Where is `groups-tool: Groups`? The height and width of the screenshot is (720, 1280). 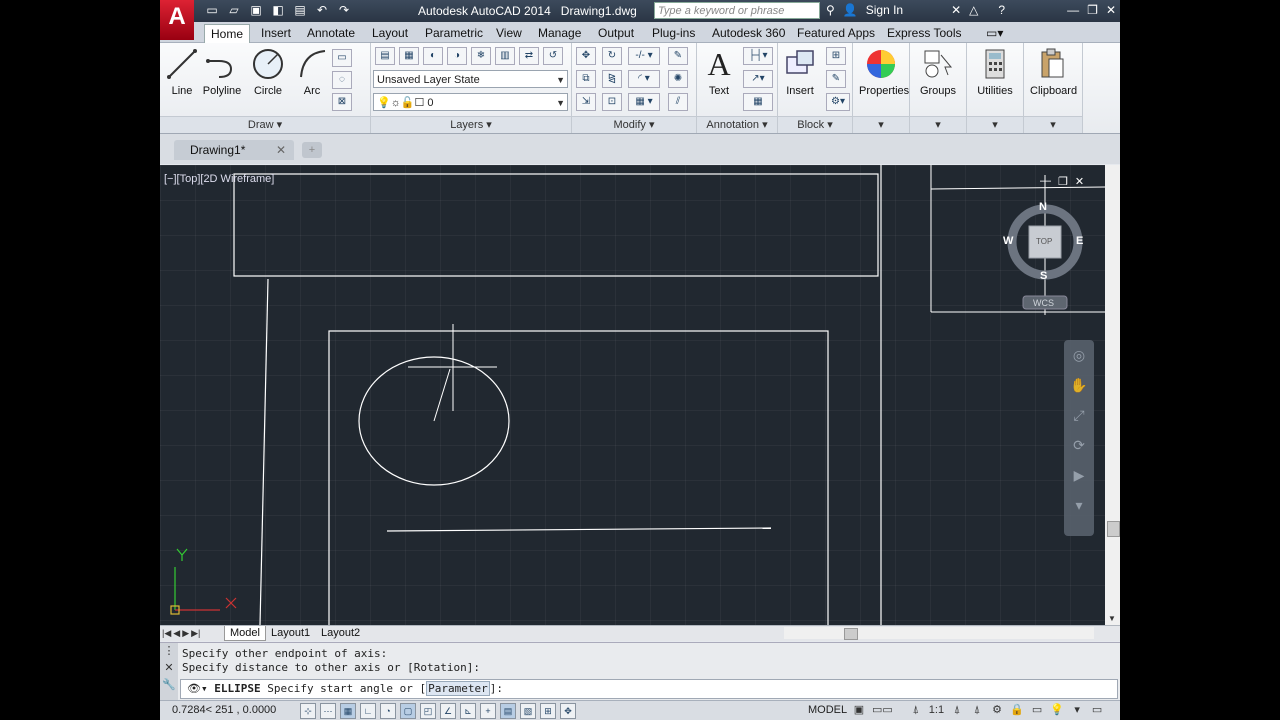 groups-tool: Groups is located at coordinates (938, 72).